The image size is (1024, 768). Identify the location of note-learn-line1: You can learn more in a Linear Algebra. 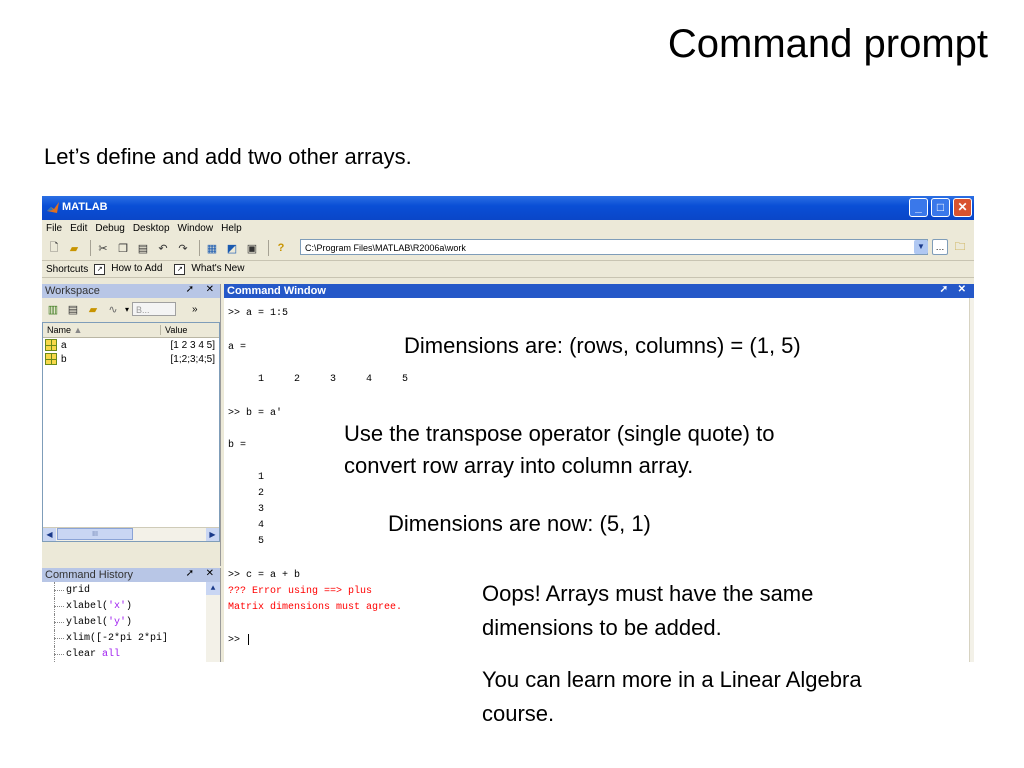
(672, 679).